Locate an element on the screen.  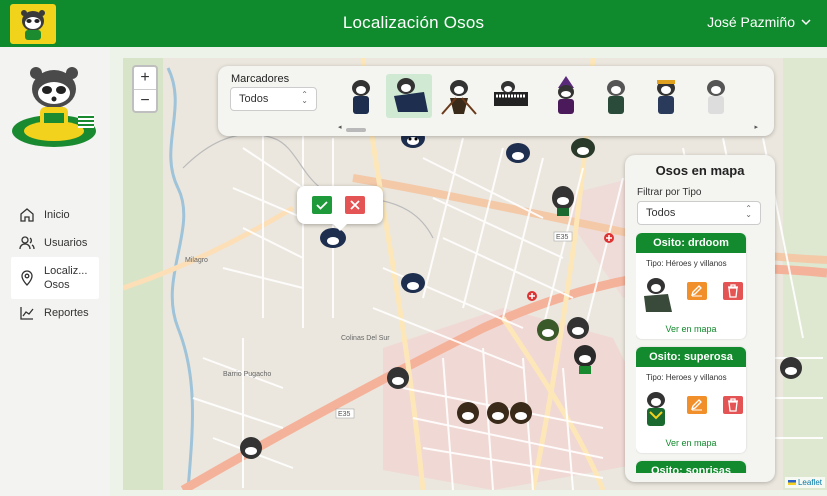
zoom-in-button: + is located at coordinates (145, 78).